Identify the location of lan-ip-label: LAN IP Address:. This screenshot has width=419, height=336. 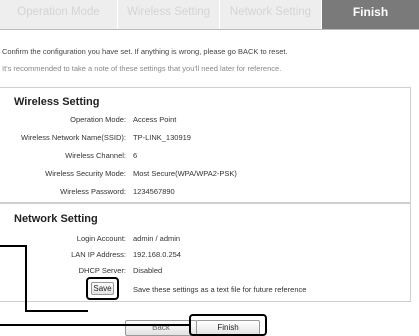
(98, 254).